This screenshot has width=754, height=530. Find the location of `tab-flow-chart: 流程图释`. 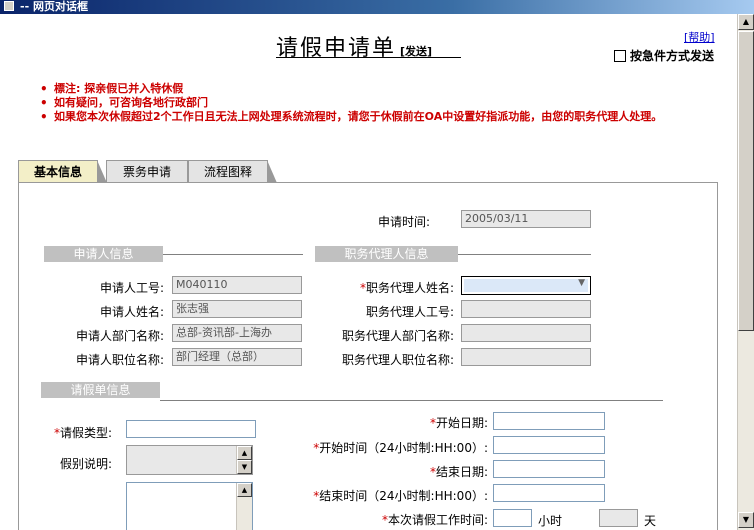

tab-flow-chart: 流程图释 is located at coordinates (232, 171).